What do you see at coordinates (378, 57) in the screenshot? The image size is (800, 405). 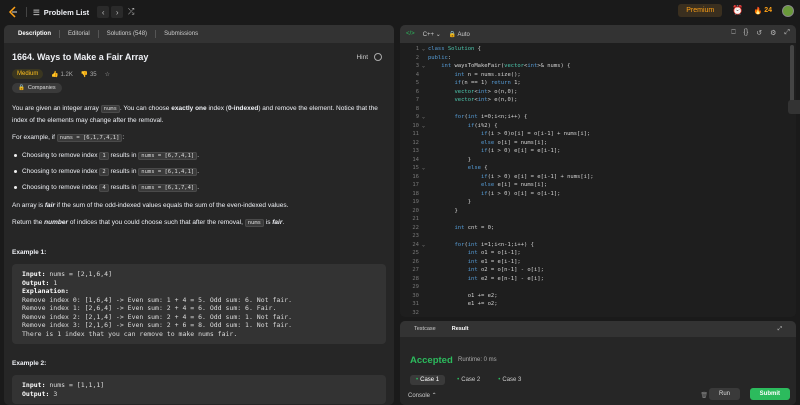 I see `timer-icon` at bounding box center [378, 57].